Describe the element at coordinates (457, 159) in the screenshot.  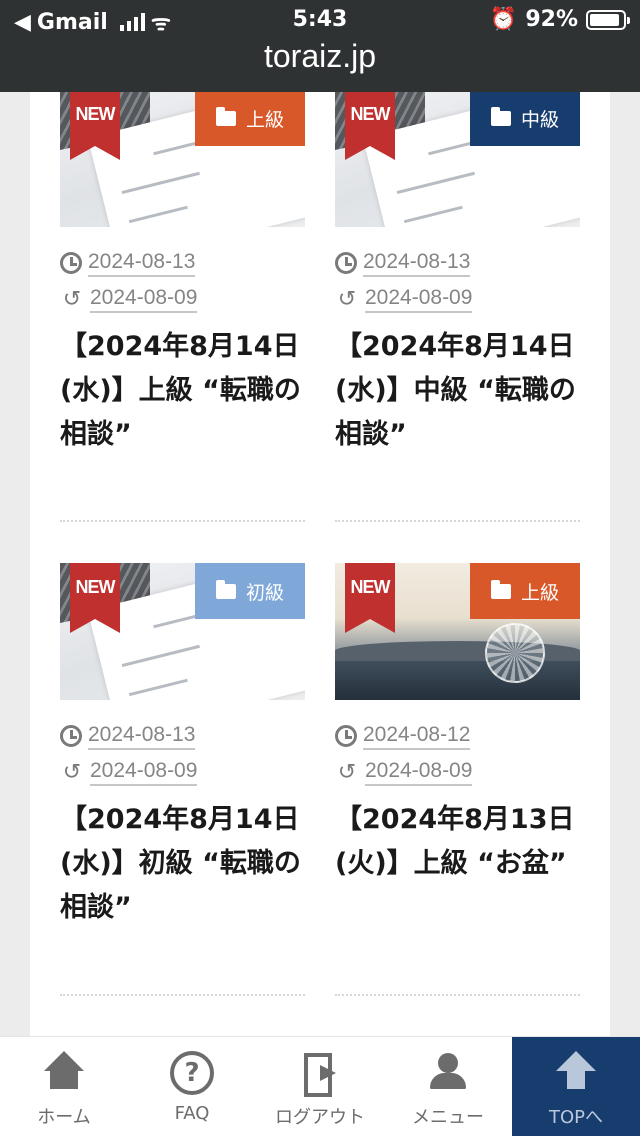
I see `post-thumbnail: NEW 中級` at that location.